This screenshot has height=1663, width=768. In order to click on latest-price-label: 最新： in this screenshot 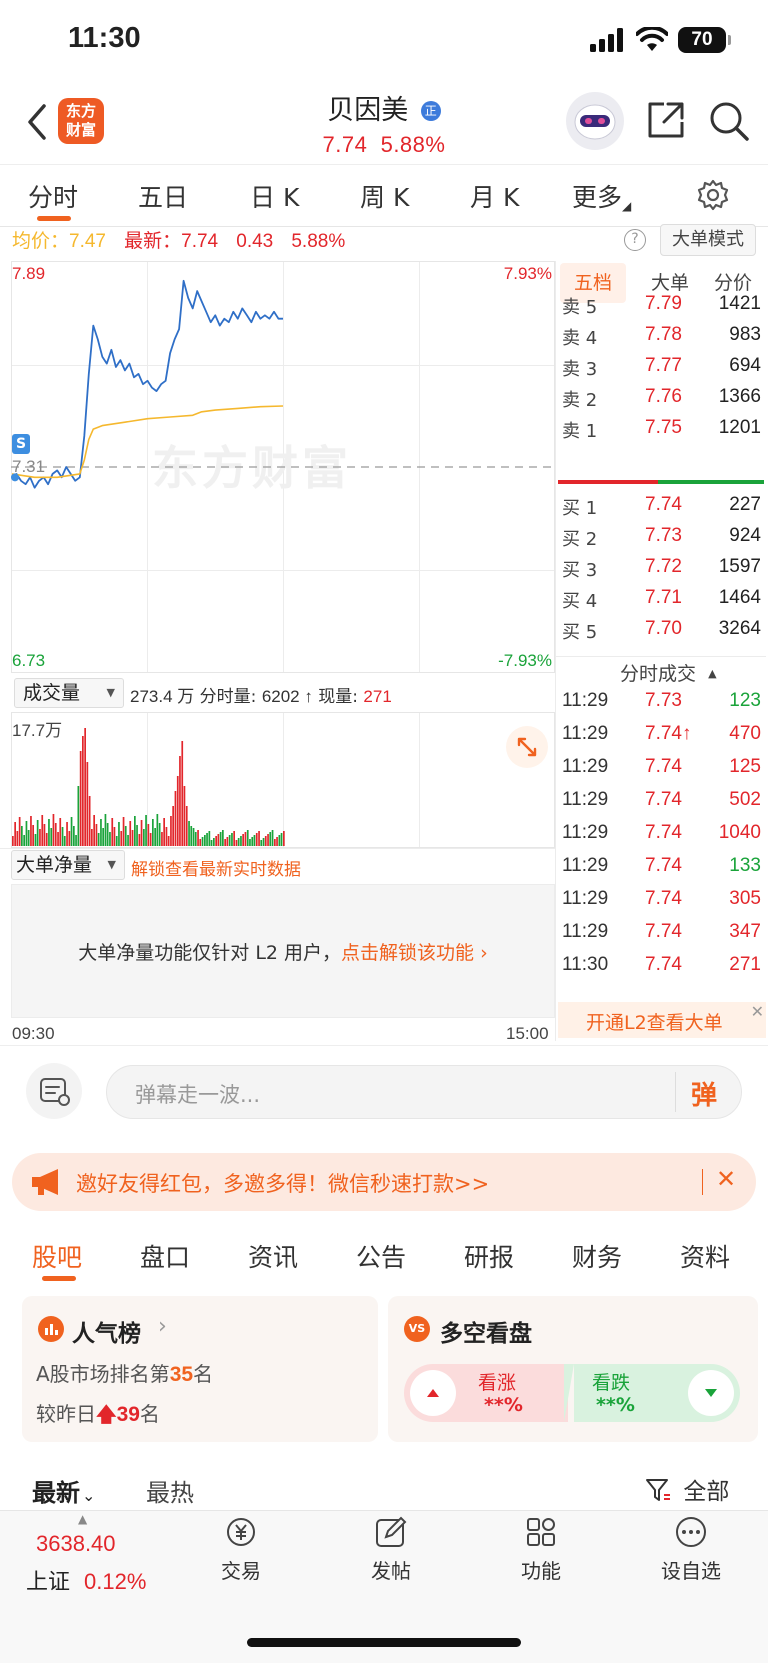, I will do `click(153, 241)`.